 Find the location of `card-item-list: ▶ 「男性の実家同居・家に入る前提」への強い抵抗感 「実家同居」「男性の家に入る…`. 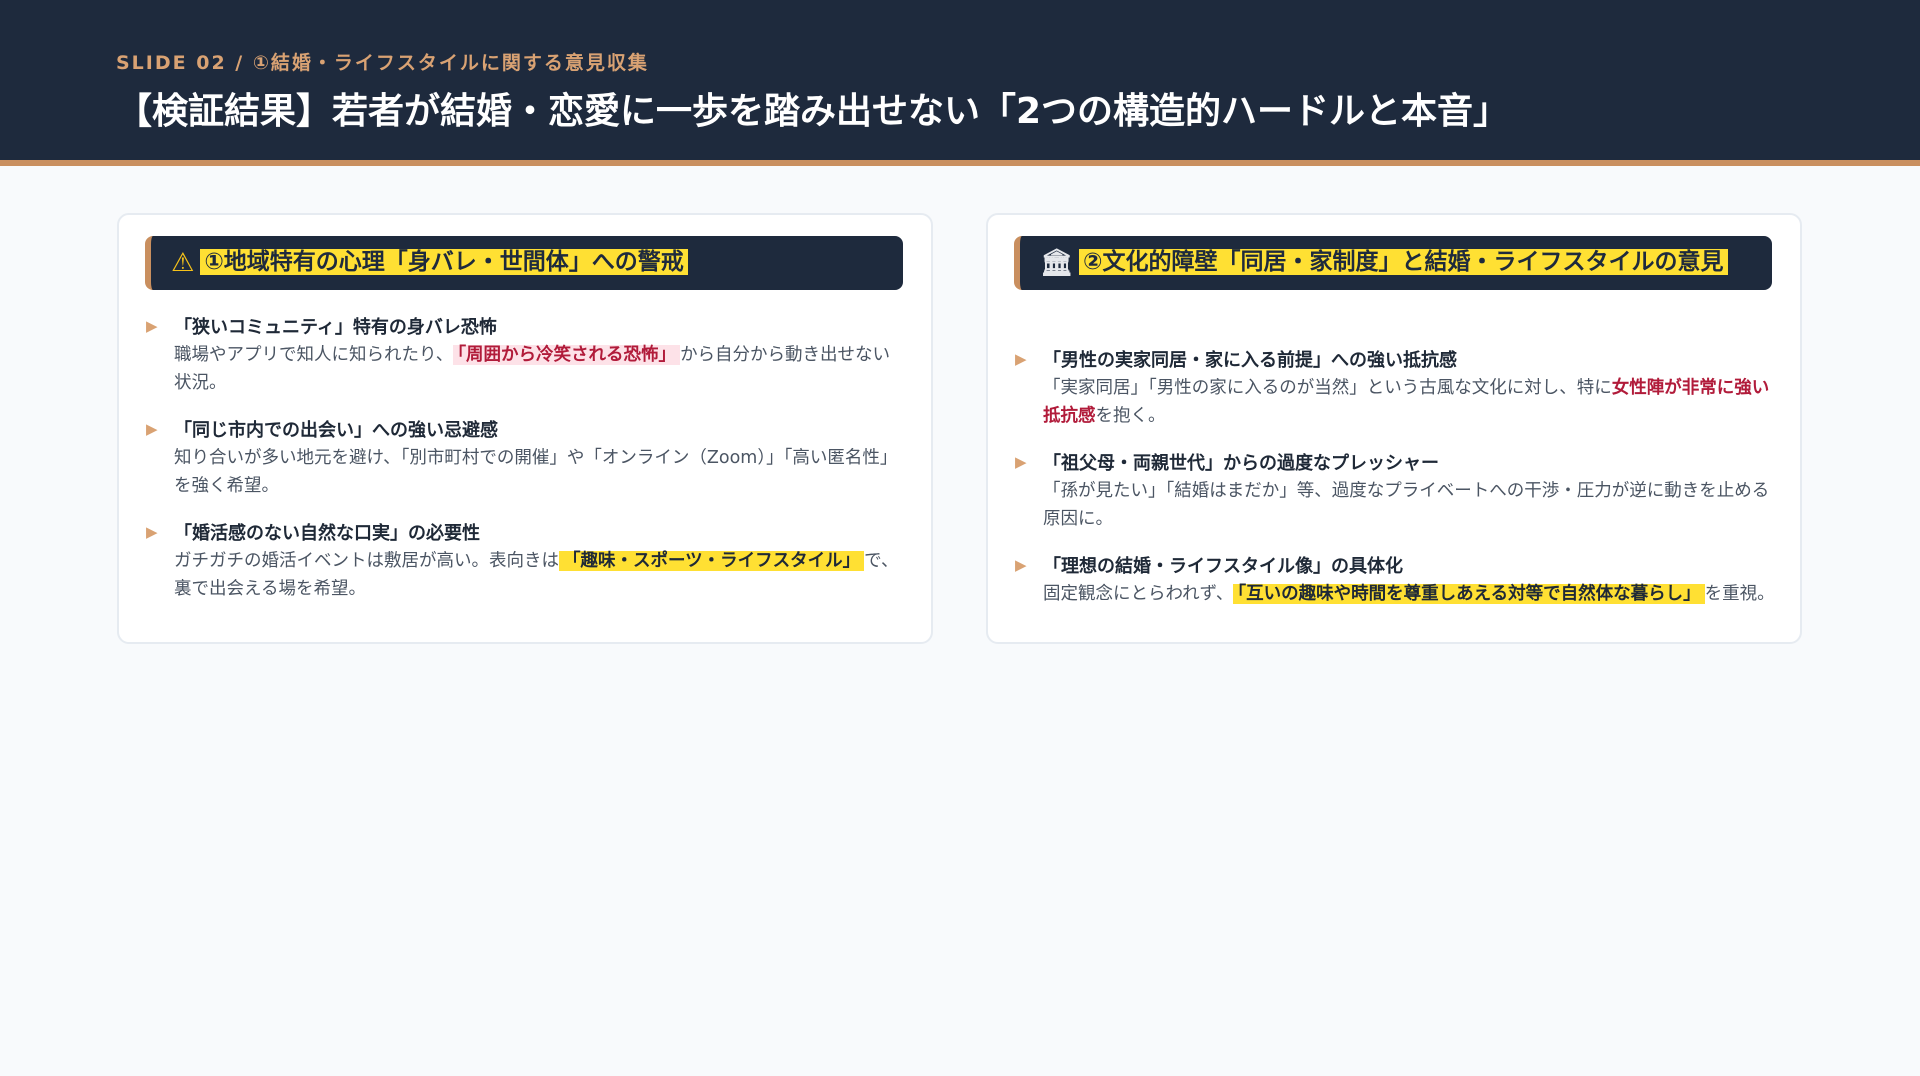

card-item-list: ▶ 「男性の実家同居・家に入る前提」への強い抵抗感 「実家同居」「男性の家に入る… is located at coordinates (1395, 488).